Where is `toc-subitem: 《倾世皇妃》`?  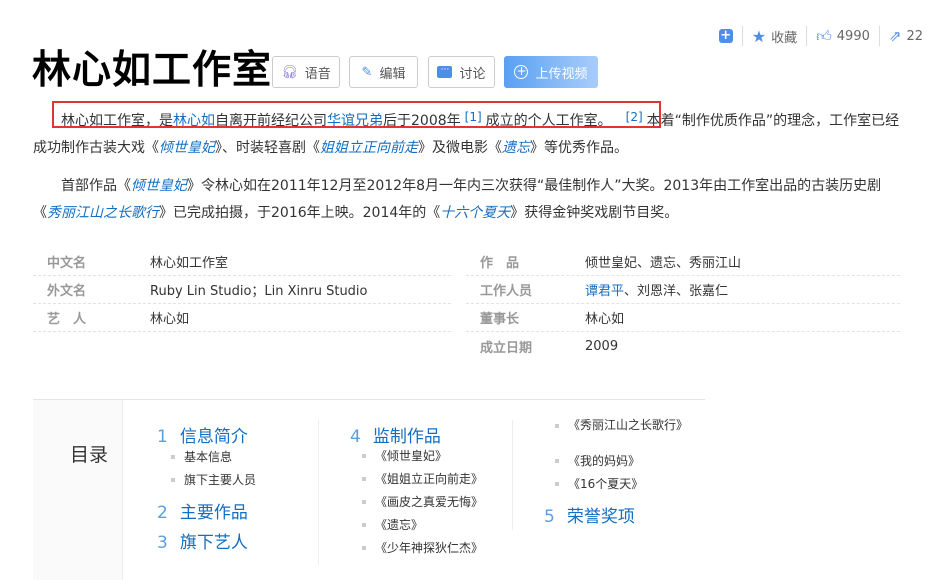
toc-subitem: 《倾世皇妃》 is located at coordinates (404, 455).